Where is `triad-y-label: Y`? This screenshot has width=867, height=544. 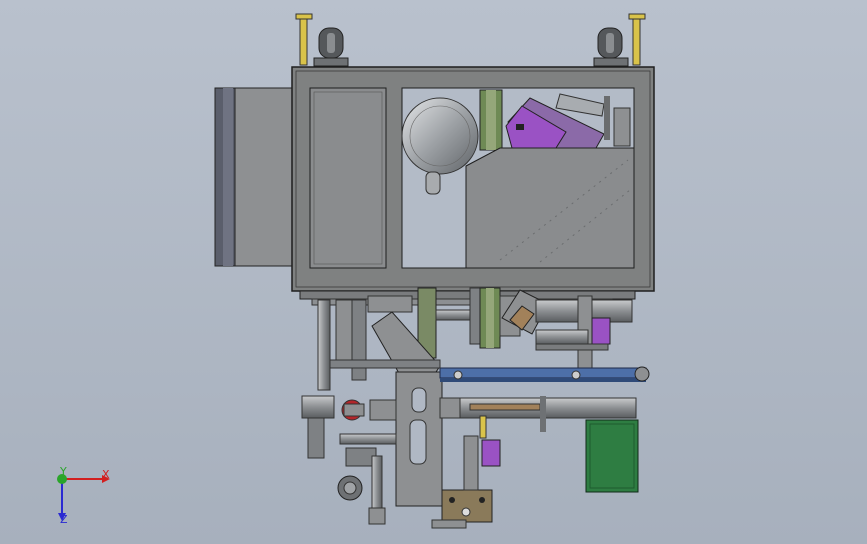
triad-y-label: Y is located at coordinates (63, 471).